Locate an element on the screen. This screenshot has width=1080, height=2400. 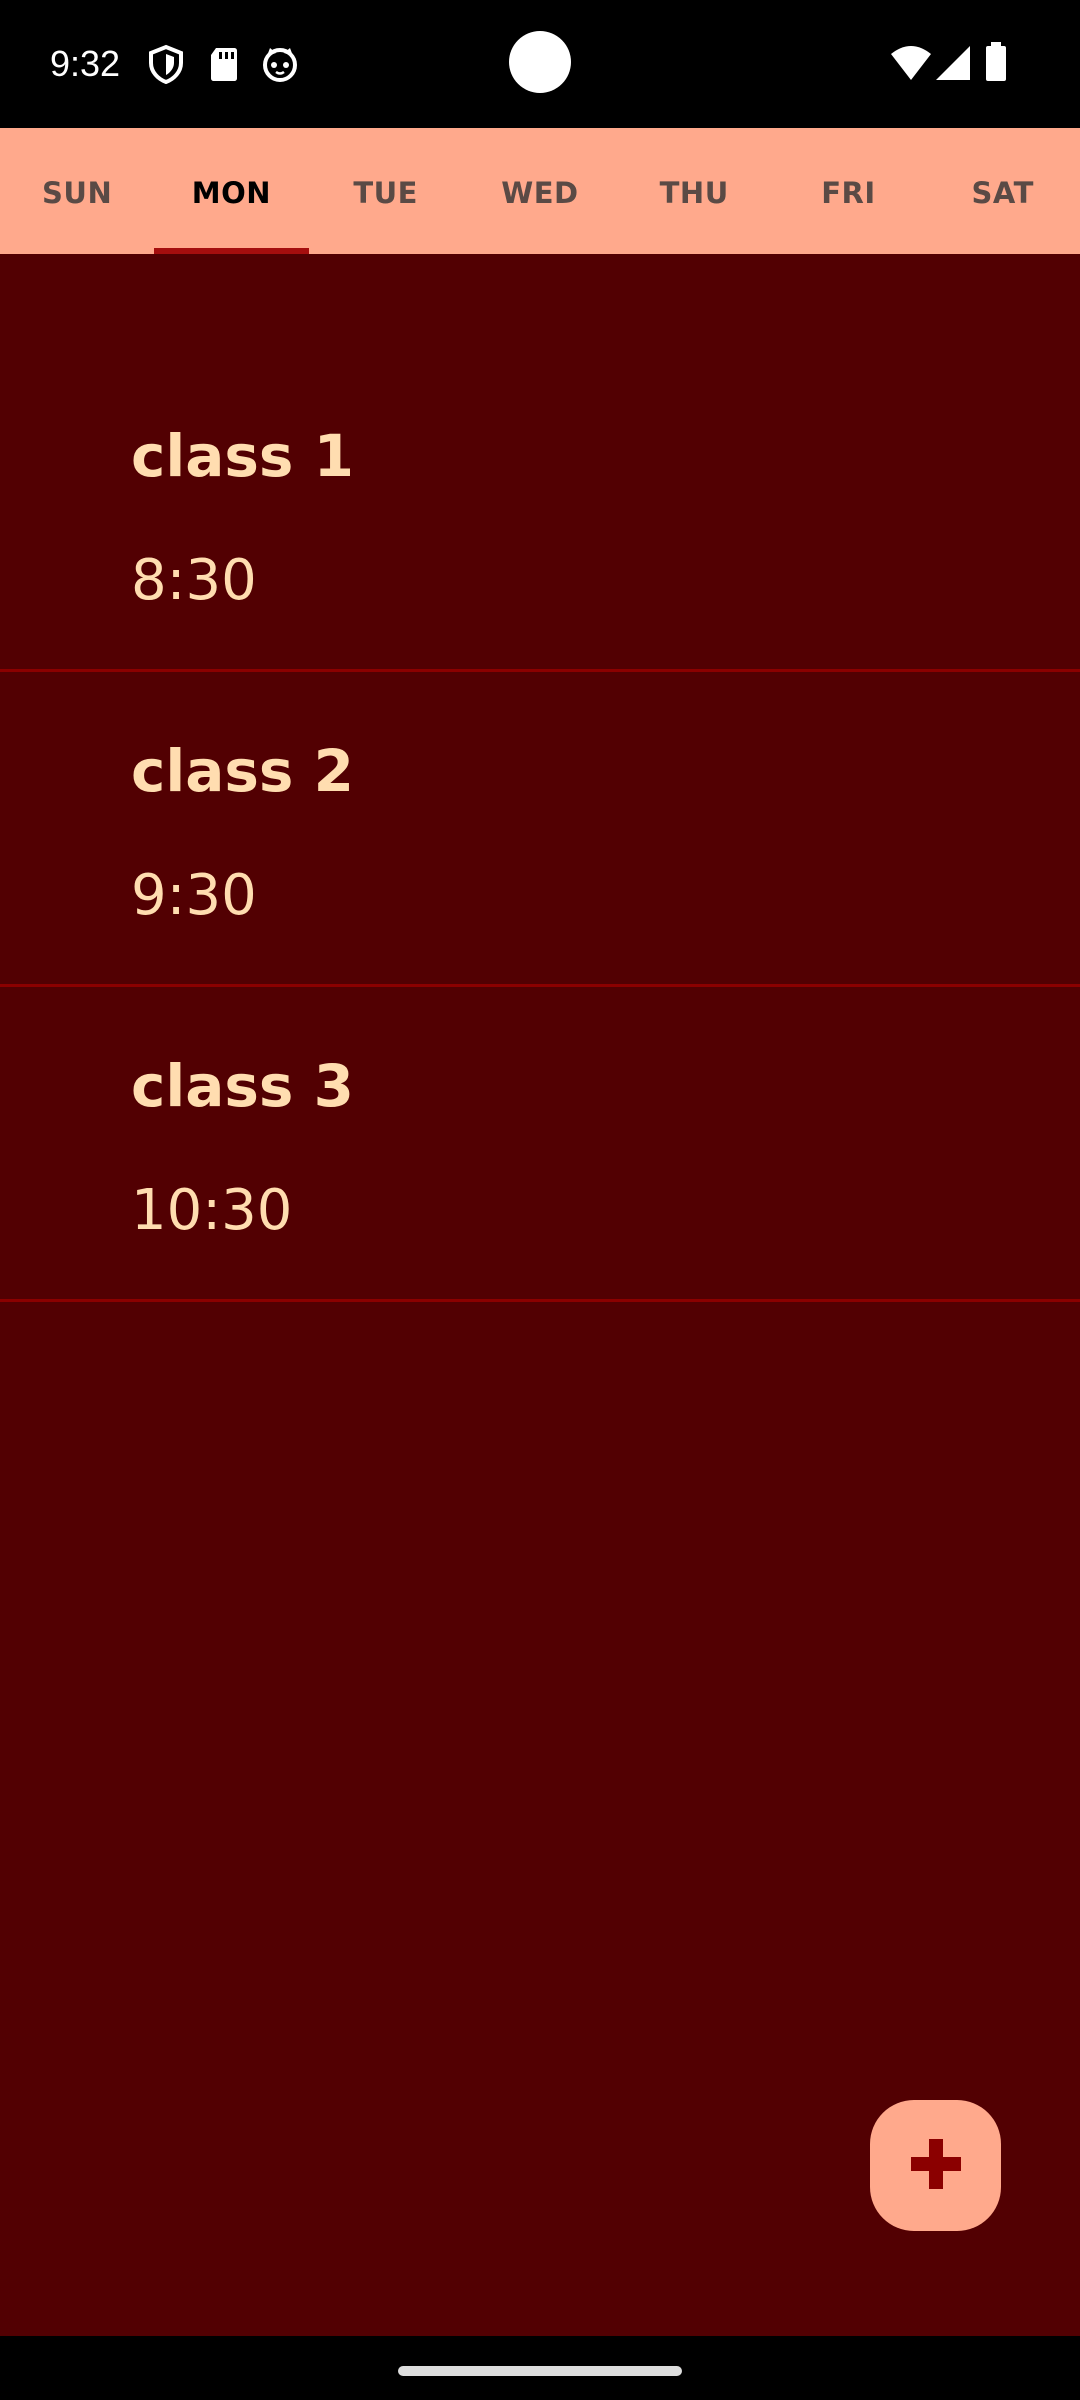
home-gesture-handle is located at coordinates (540, 2371).